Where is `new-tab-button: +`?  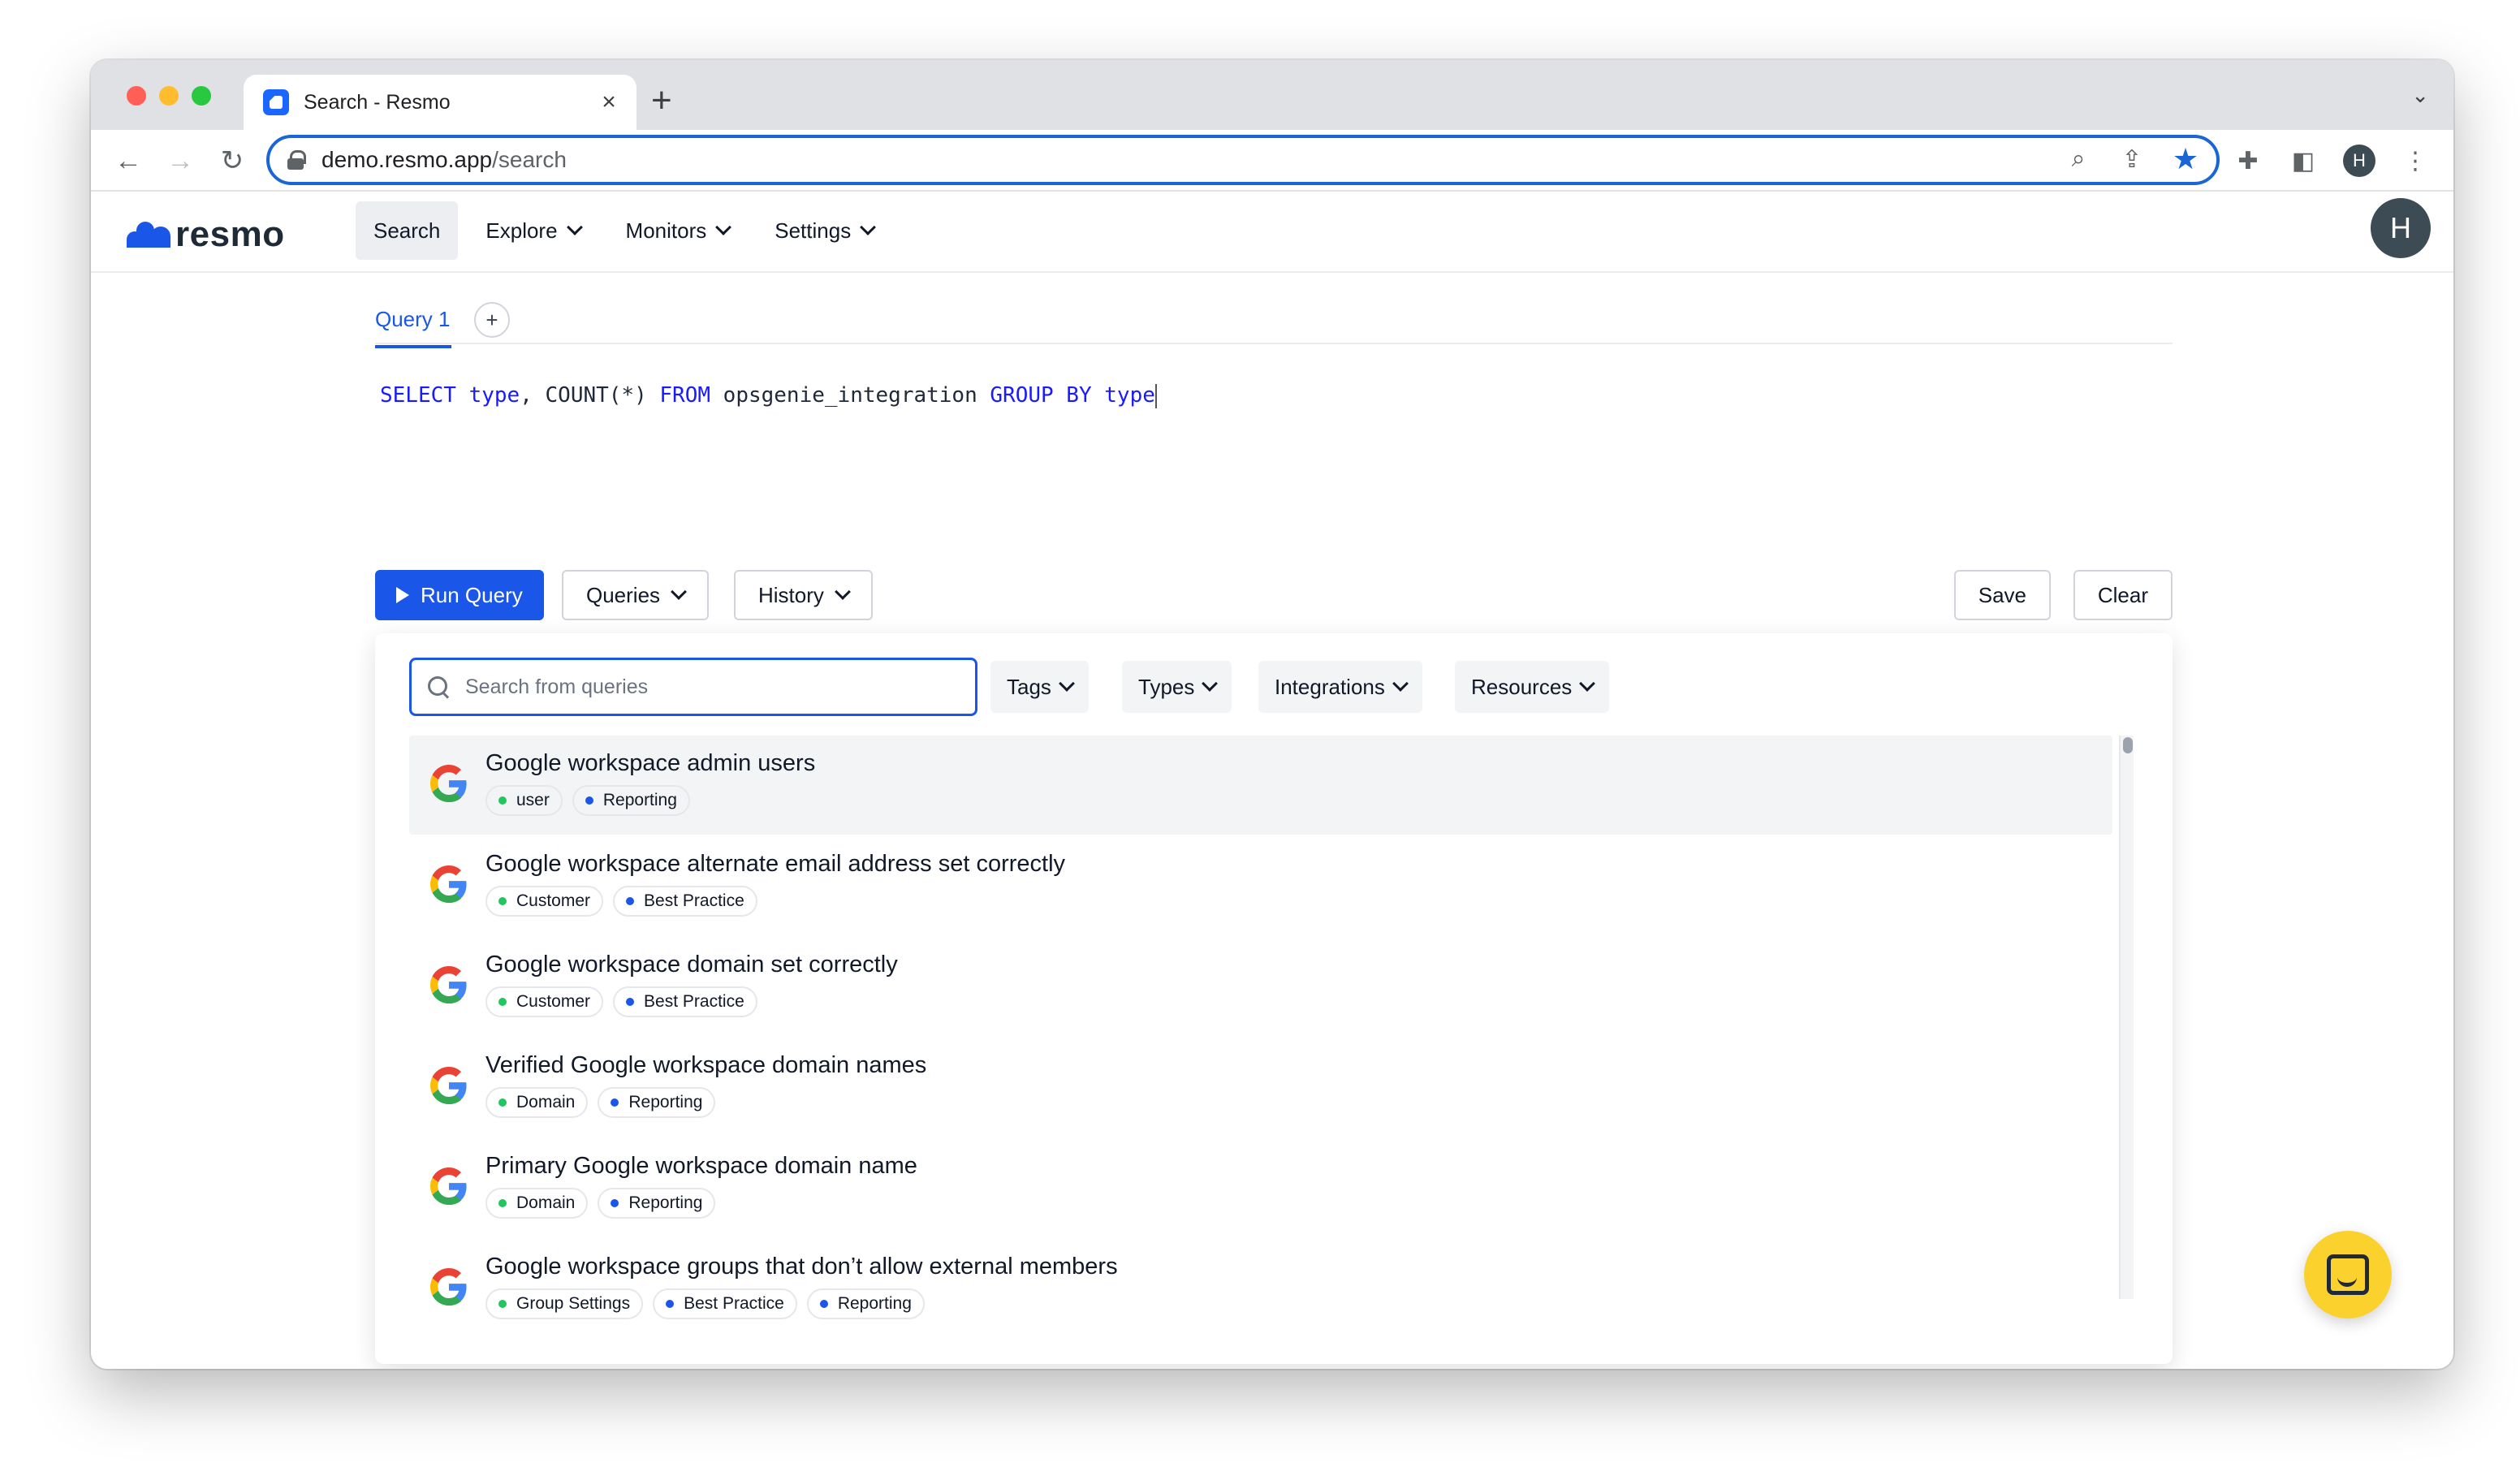 new-tab-button: + is located at coordinates (662, 100).